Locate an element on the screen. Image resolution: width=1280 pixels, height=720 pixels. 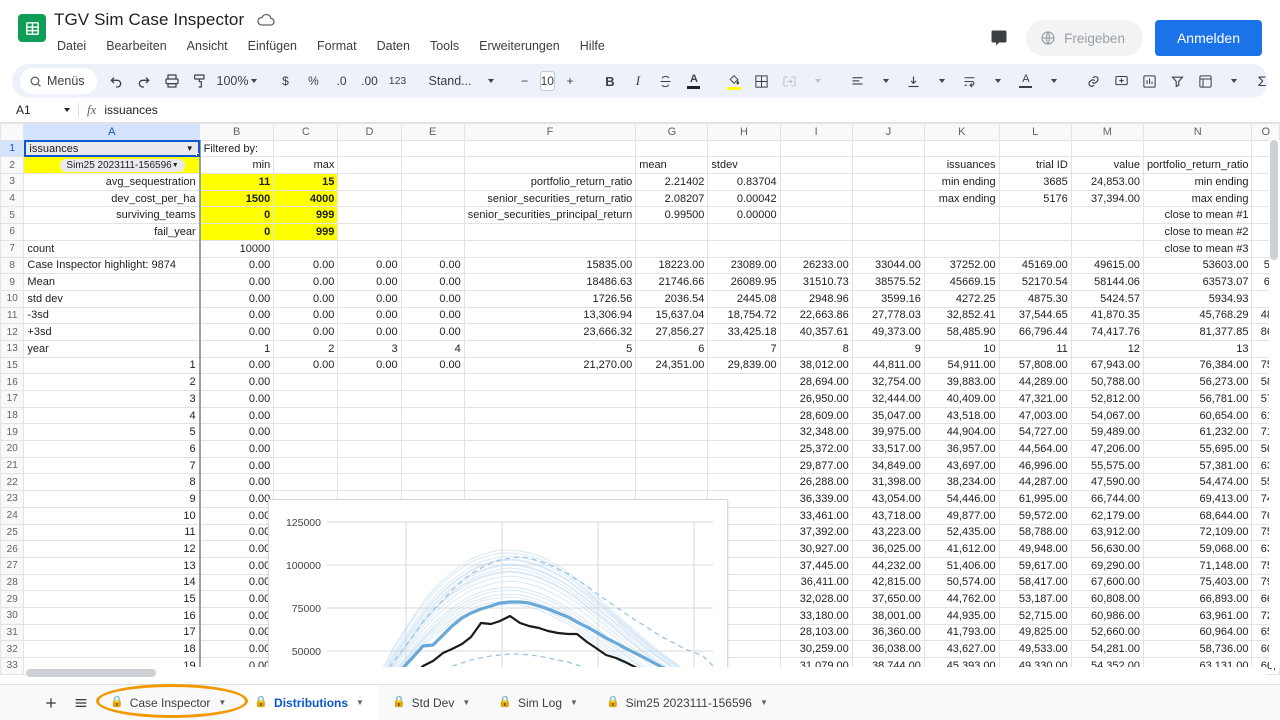
cell-e9: 0.00 is located at coordinates (432, 282).